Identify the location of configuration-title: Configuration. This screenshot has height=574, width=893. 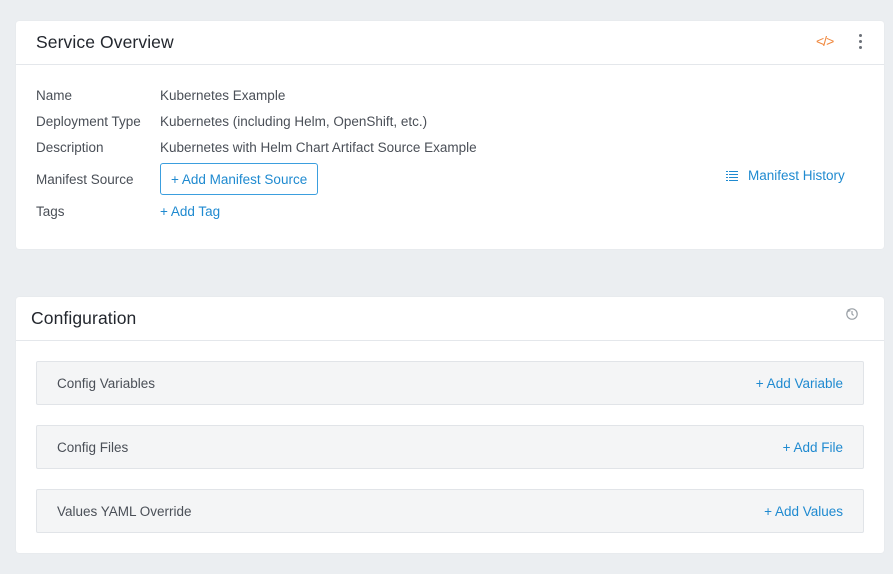
(84, 318).